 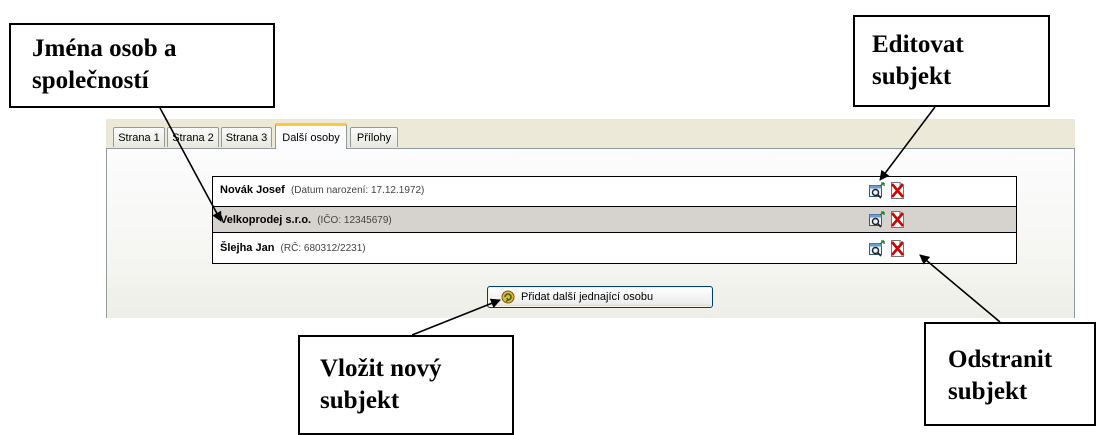 I want to click on add-person-button: Přidat další jednající osobu, so click(x=600, y=297).